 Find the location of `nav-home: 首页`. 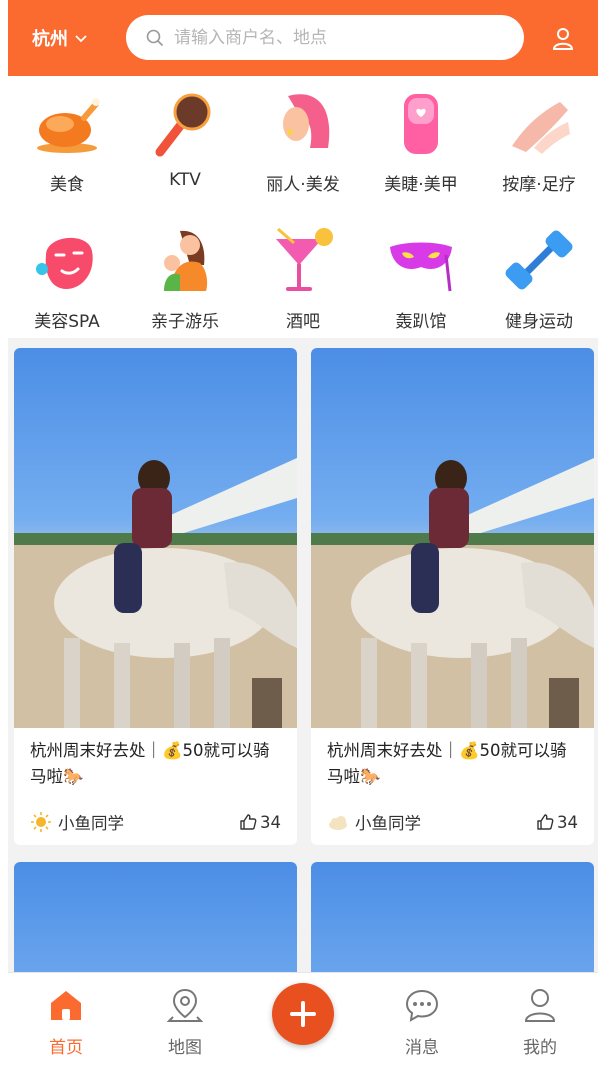

nav-home: 首页 is located at coordinates (66, 1021).